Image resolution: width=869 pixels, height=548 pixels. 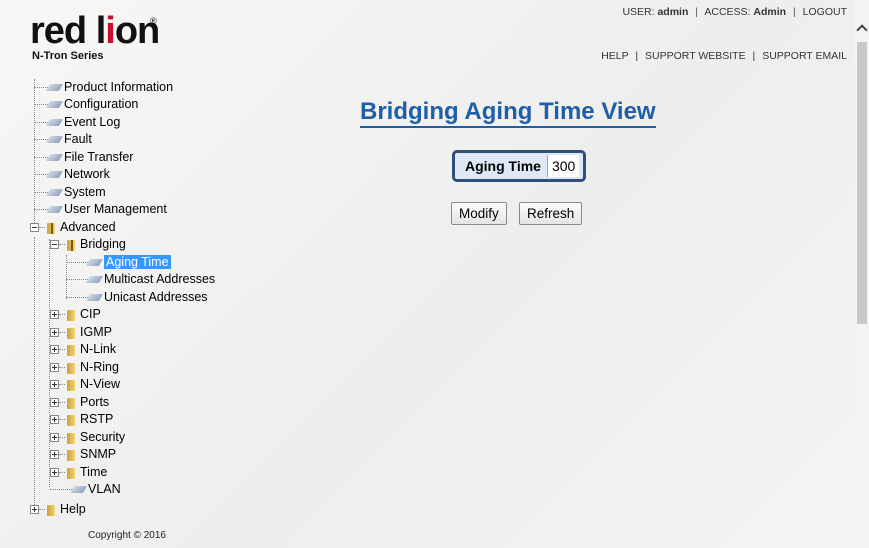 What do you see at coordinates (83, 454) in the screenshot?
I see `tree-item-snmp: SNMP` at bounding box center [83, 454].